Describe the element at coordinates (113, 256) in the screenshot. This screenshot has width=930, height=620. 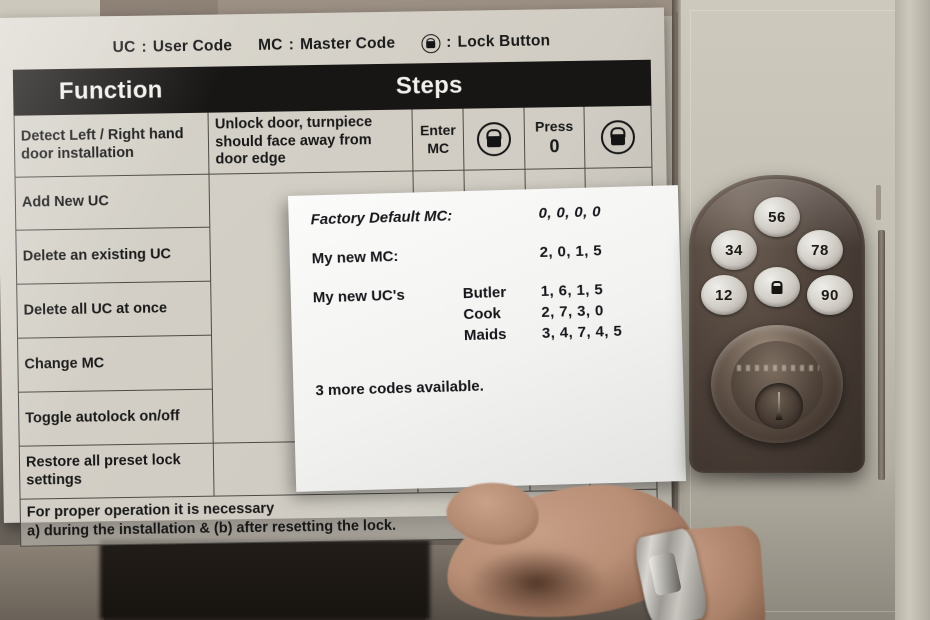
I see `row-function-label: Delete an existing UC` at that location.